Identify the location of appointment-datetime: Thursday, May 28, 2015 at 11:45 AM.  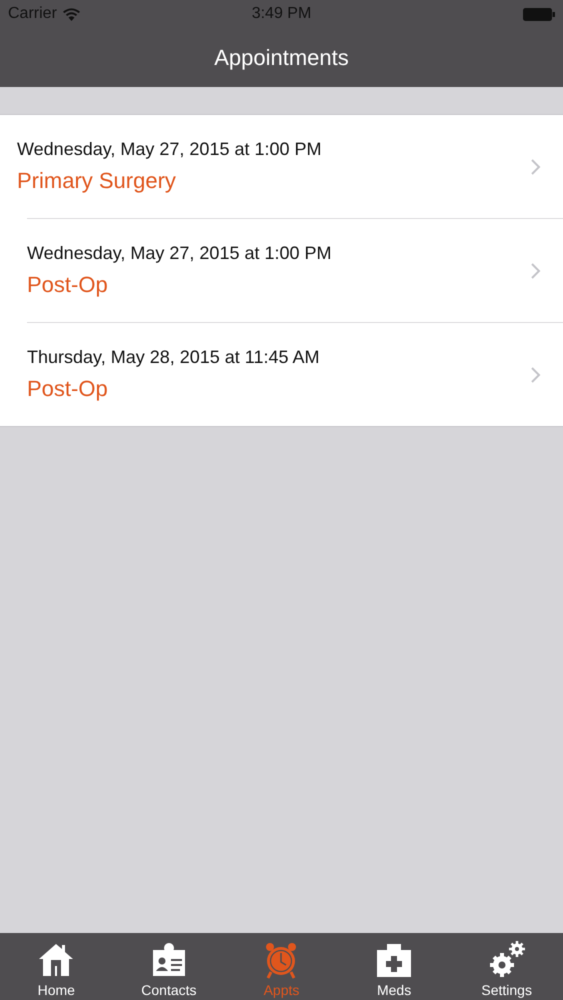
(173, 357).